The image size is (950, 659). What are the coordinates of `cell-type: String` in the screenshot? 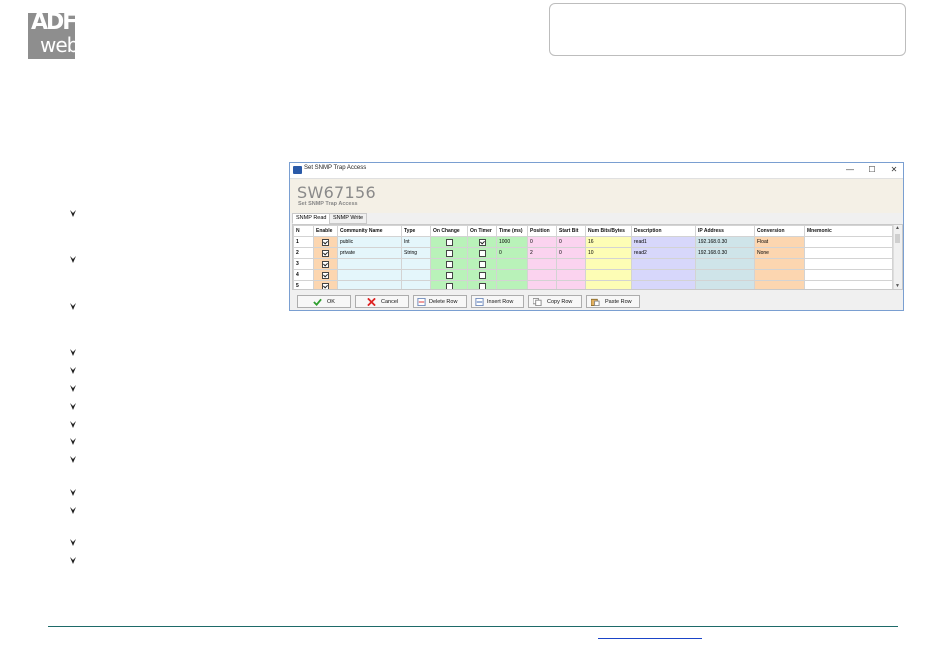 It's located at (416, 253).